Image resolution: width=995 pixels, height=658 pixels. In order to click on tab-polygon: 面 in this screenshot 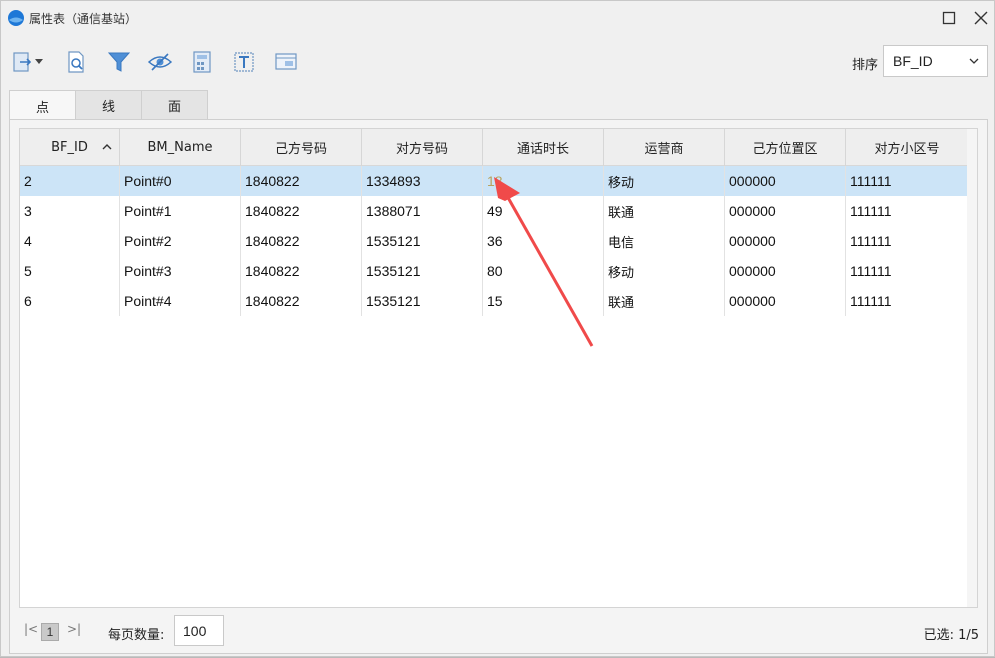, I will do `click(174, 105)`.